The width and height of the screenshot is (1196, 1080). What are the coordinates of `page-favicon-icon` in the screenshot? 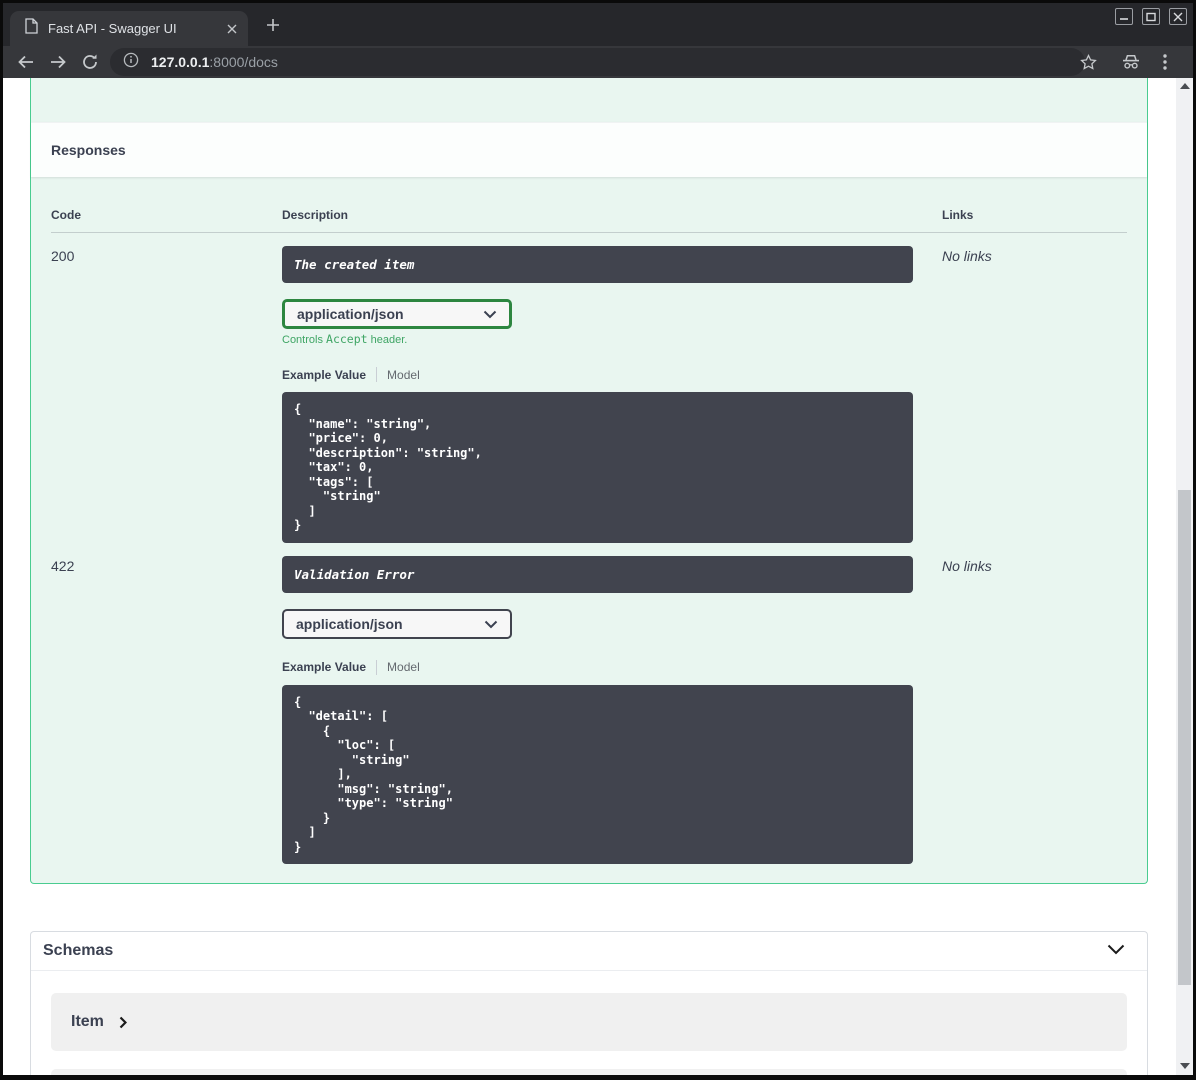 It's located at (31, 28).